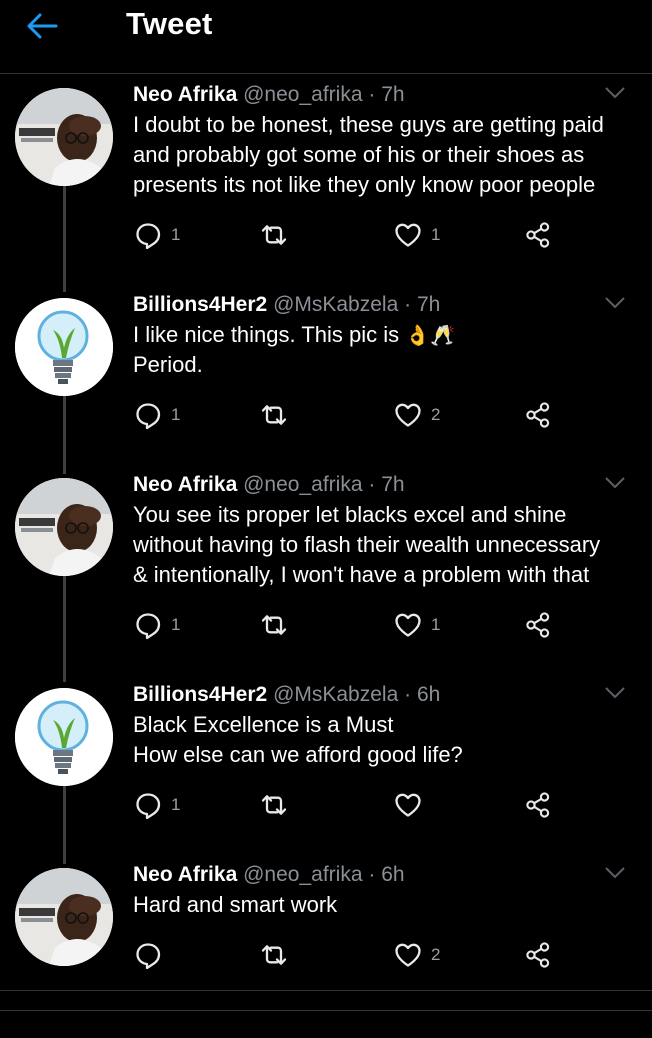 The height and width of the screenshot is (1038, 652). I want to click on reply-composer-bar, so click(326, 1024).